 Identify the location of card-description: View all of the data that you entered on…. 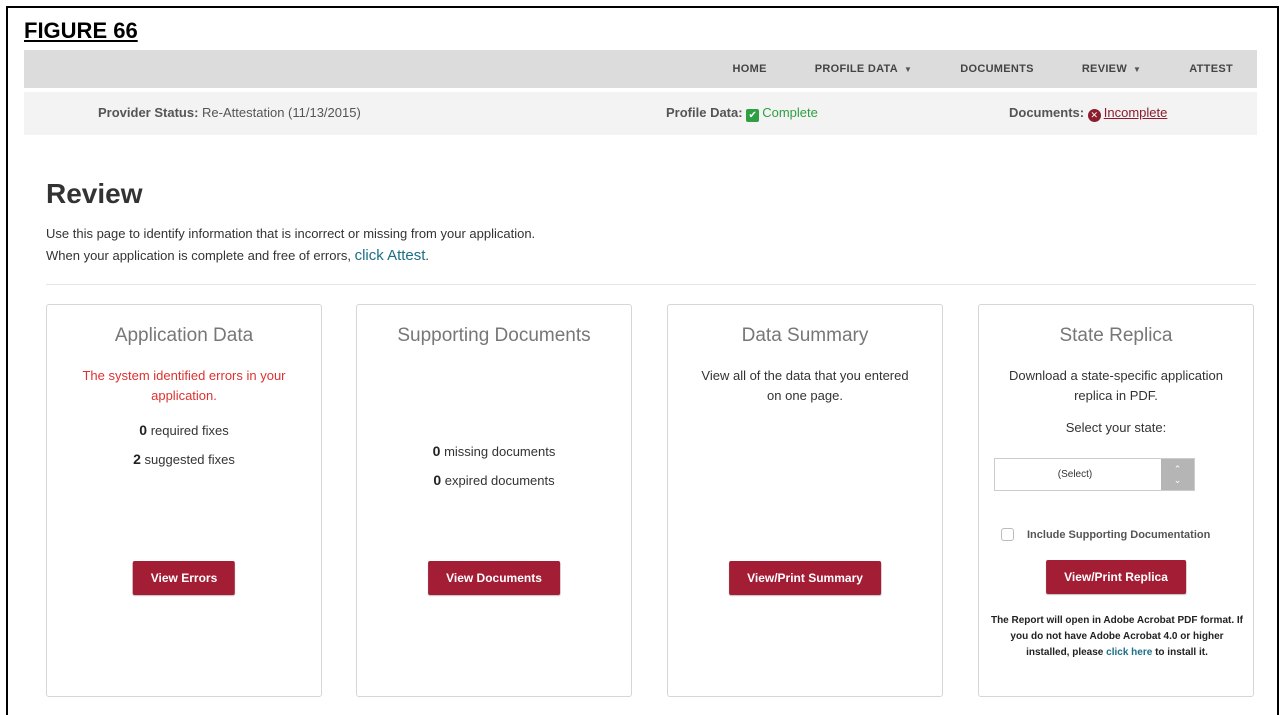
(805, 385).